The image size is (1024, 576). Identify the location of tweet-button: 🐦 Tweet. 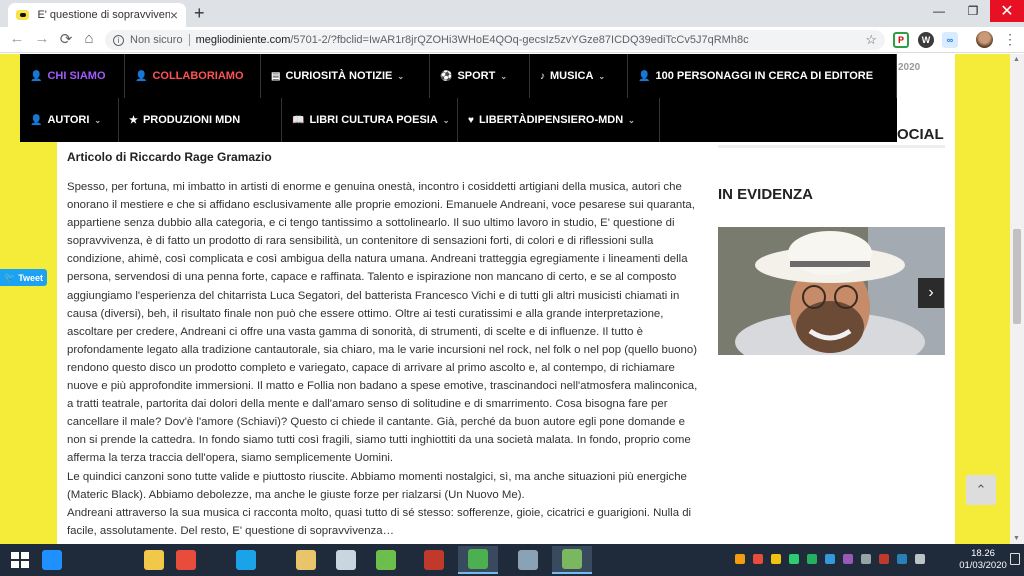
(23, 277).